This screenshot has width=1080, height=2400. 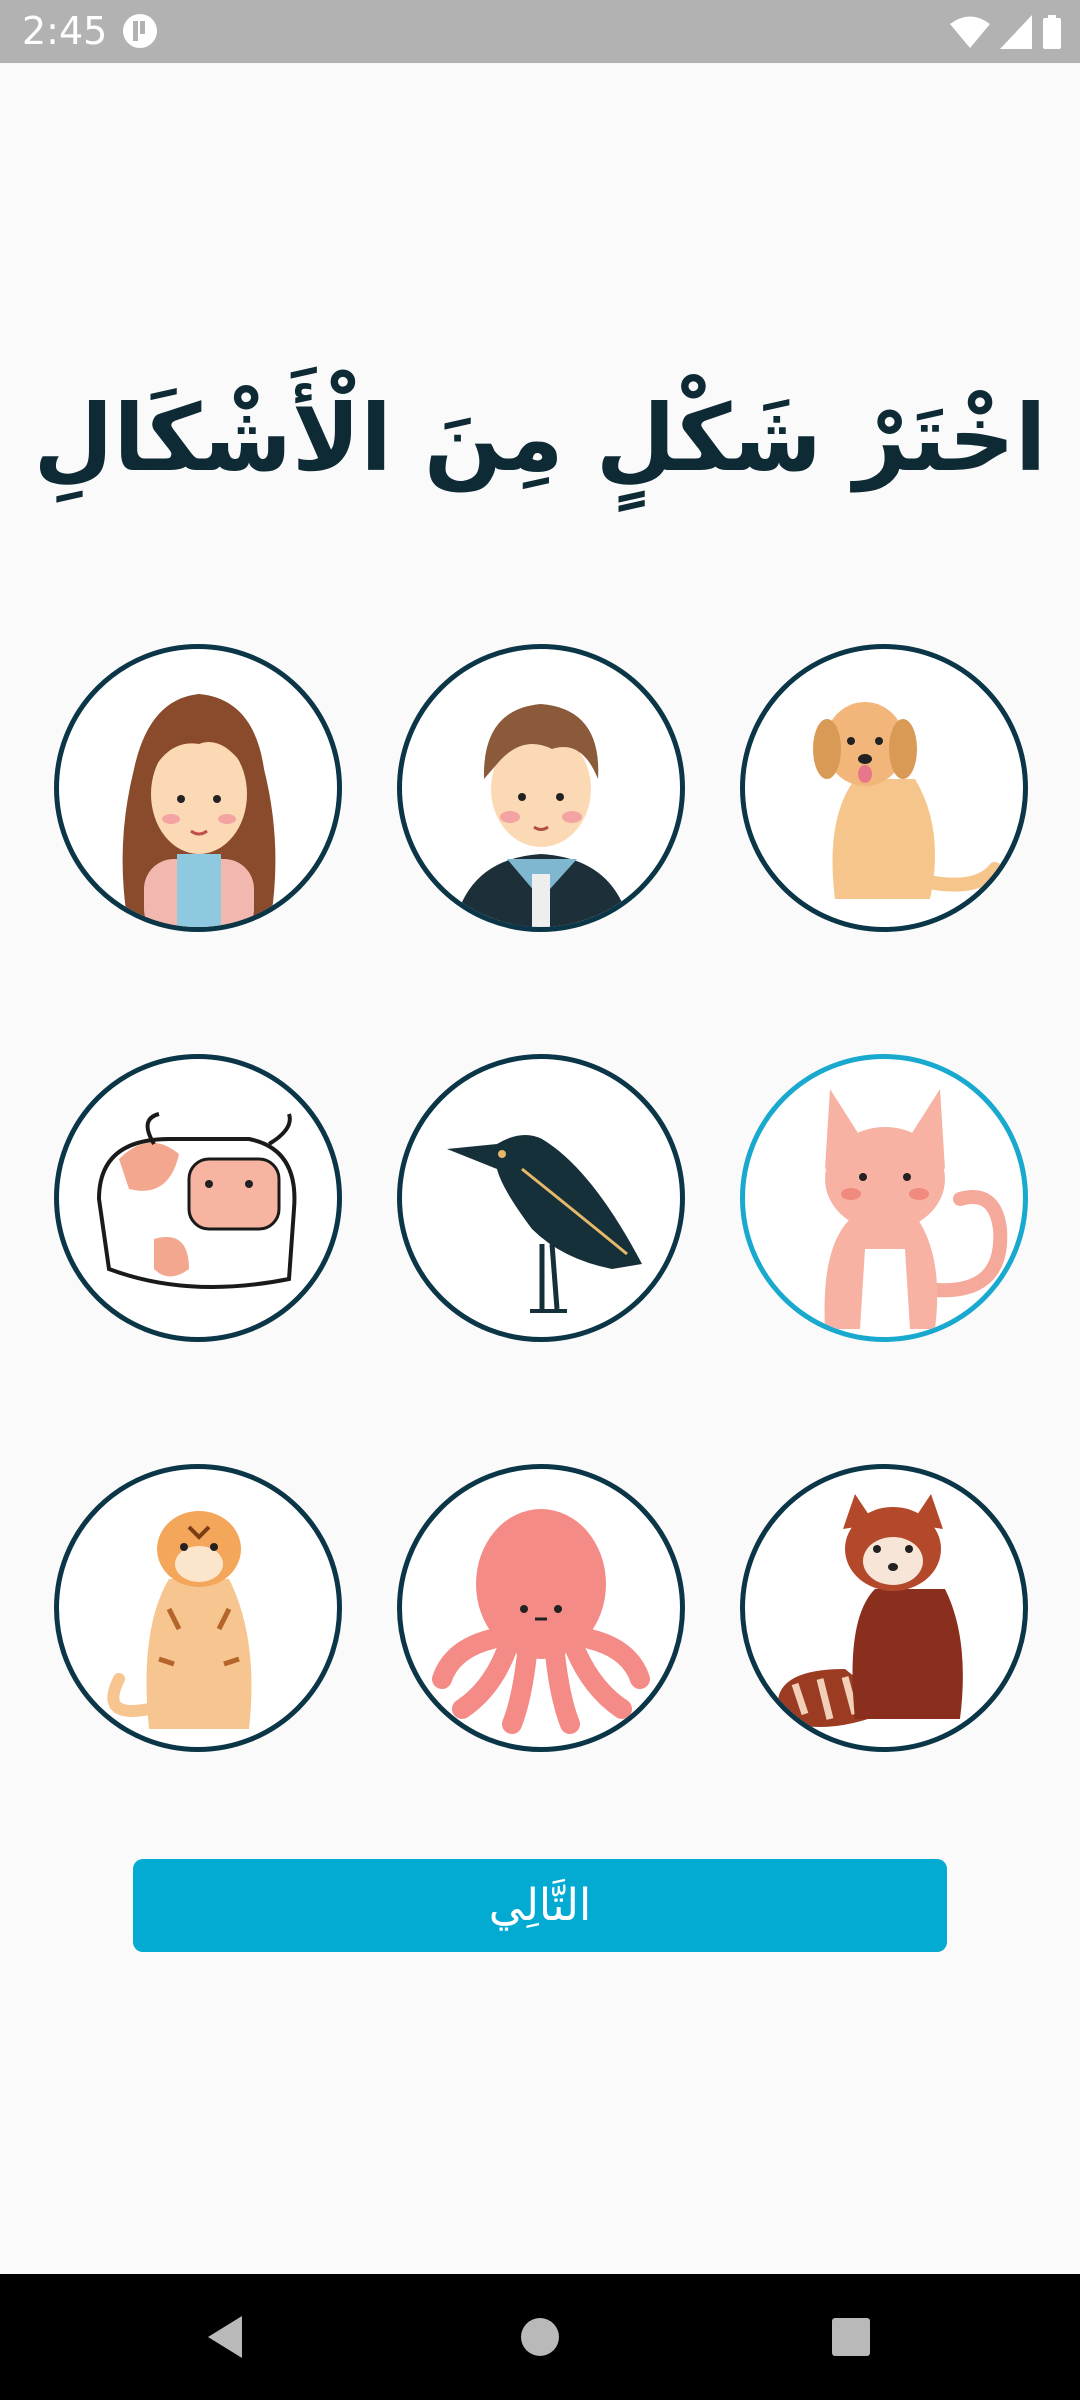 What do you see at coordinates (540, 438) in the screenshot?
I see `page-title: اخْتَرْ شَكْلٍ مِنَ الْأَشْكَالِ` at bounding box center [540, 438].